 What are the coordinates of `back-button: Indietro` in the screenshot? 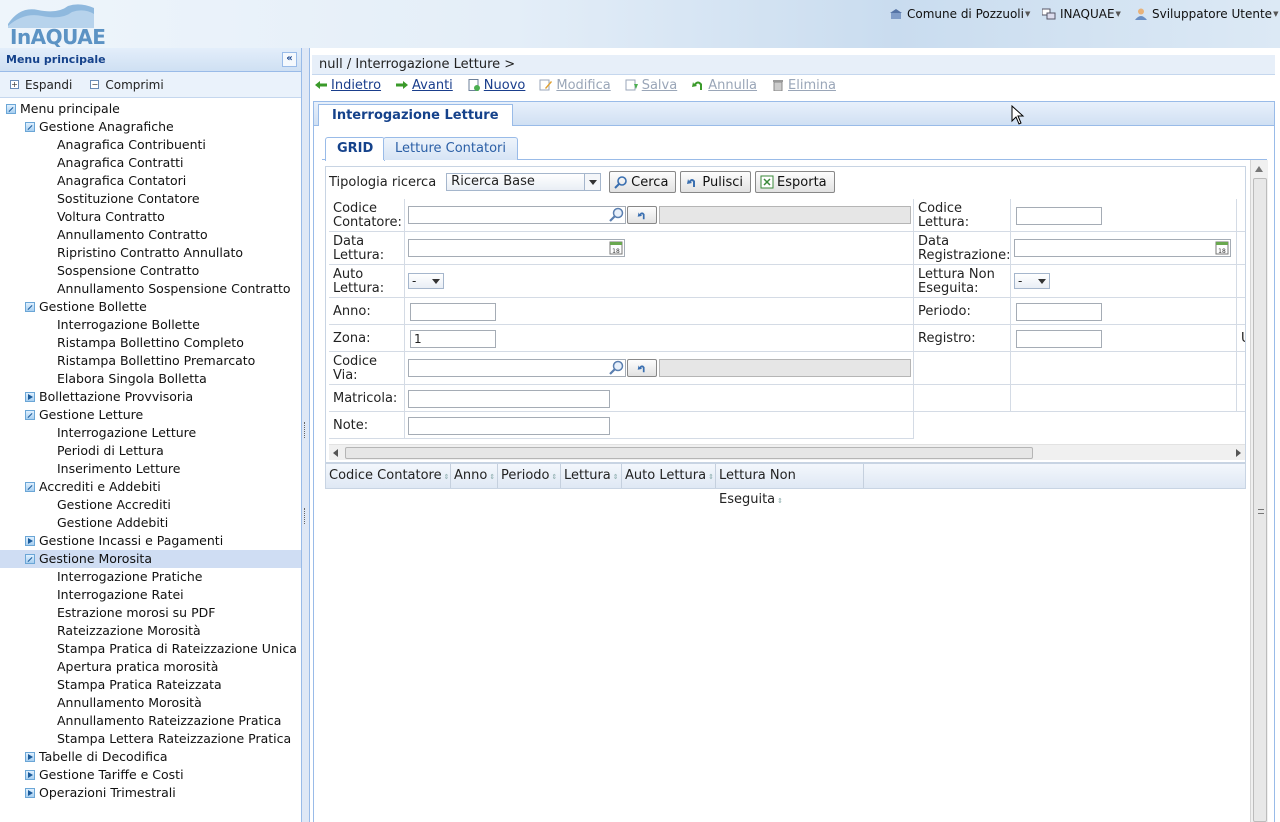 It's located at (347, 85).